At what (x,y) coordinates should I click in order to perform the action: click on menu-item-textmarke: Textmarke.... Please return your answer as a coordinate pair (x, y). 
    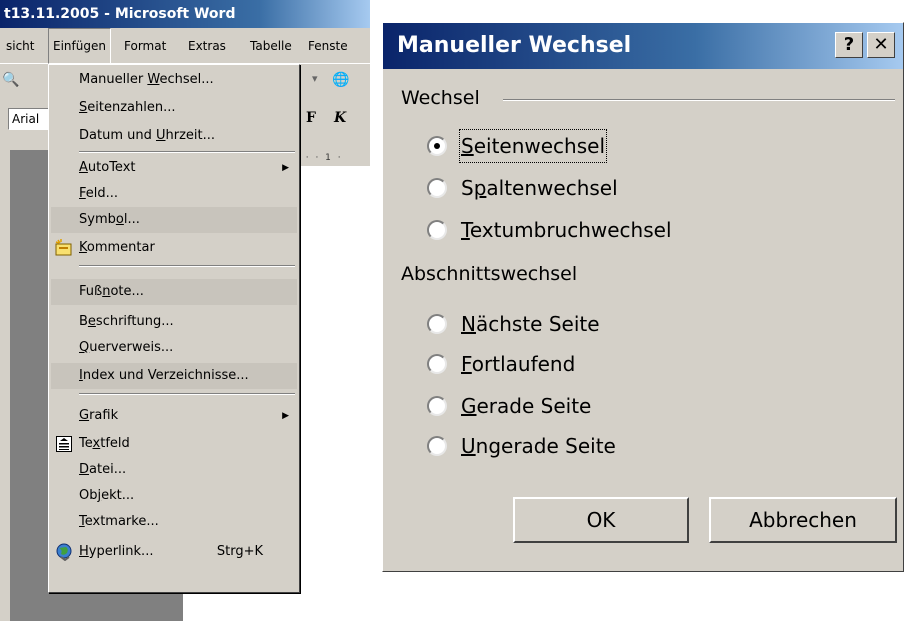
    Looking at the image, I should click on (174, 522).